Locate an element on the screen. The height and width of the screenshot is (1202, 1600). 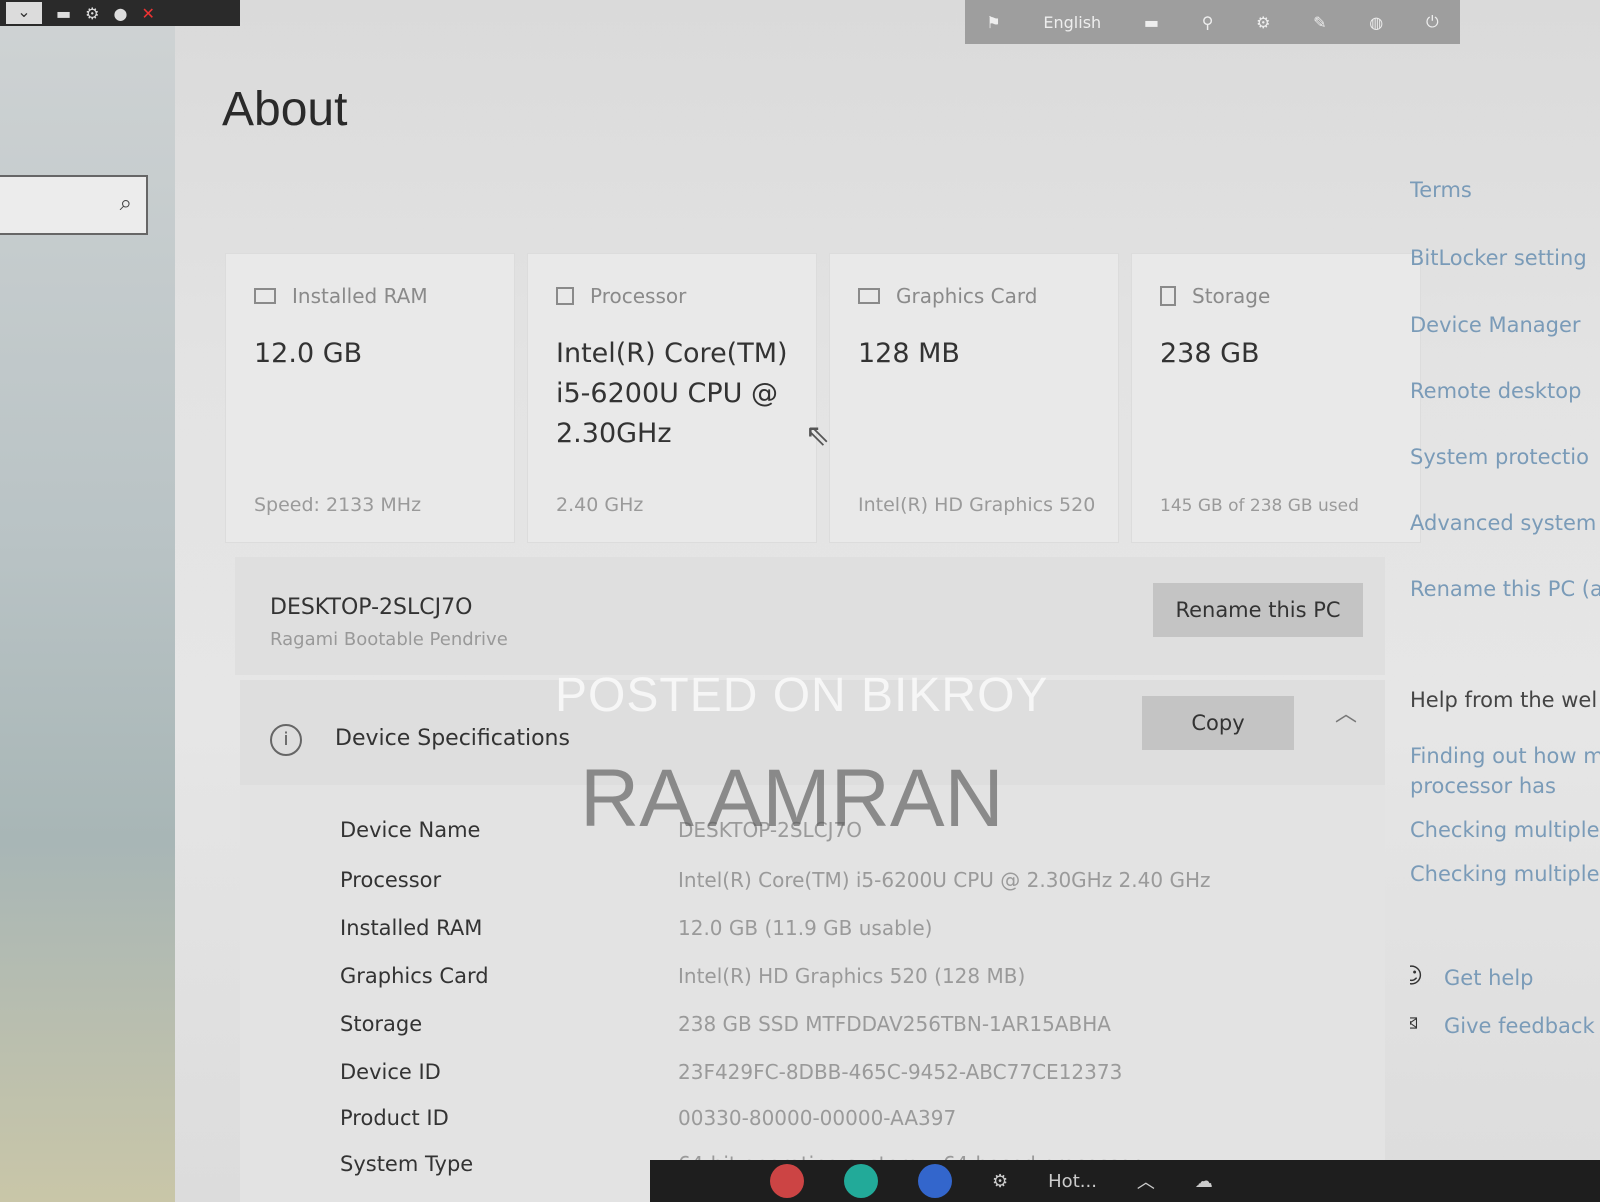
card-label: Installed RAM is located at coordinates (360, 296).